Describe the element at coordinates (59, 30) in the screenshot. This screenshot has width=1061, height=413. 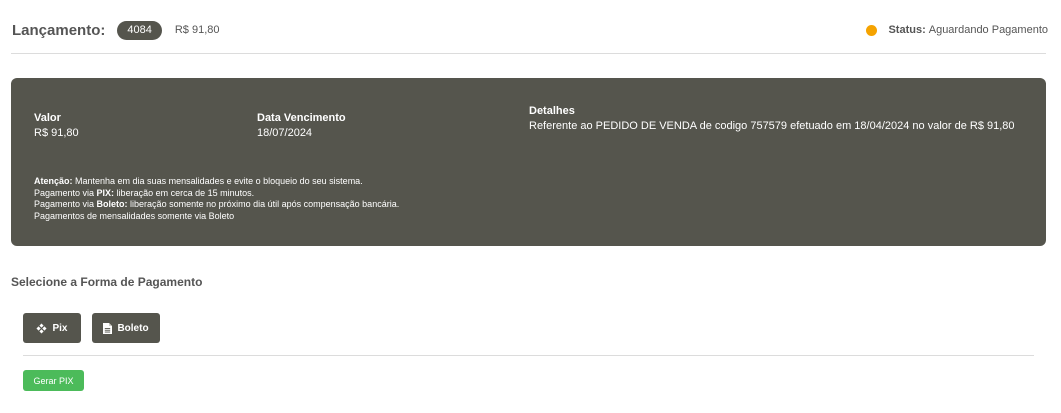
I see `lancamento-label: Lançamento:` at that location.